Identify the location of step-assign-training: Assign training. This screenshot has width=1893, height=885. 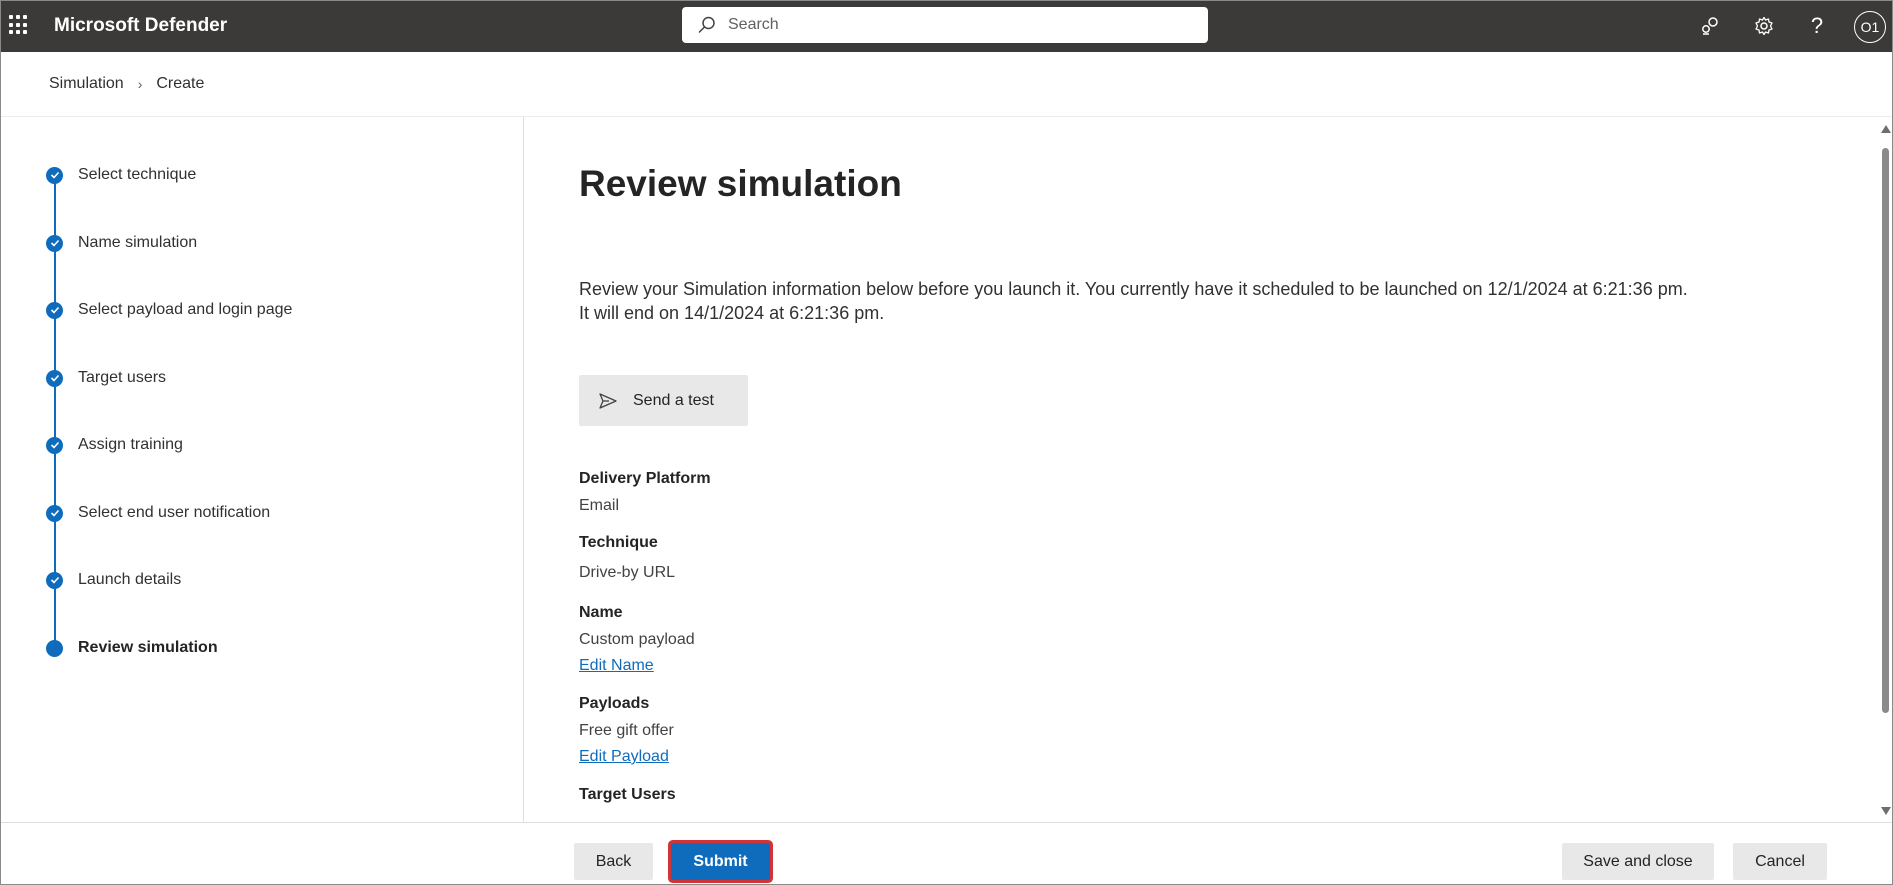
(114, 445).